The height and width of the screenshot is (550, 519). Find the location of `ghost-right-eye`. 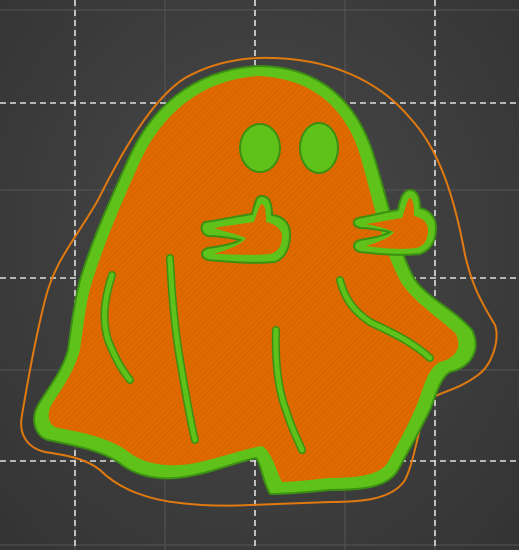

ghost-right-eye is located at coordinates (319, 148).